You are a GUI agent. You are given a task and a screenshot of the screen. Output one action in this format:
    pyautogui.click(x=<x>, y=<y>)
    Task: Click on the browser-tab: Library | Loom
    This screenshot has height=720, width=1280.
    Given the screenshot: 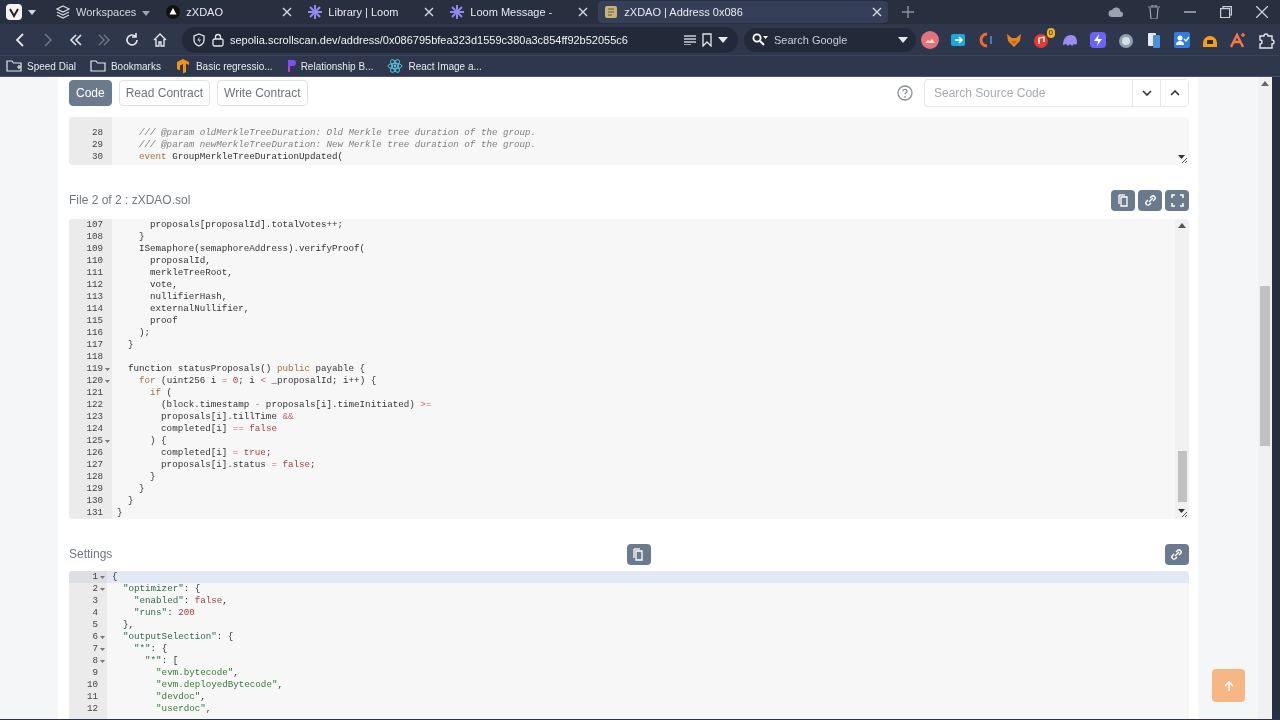 What is the action you would take?
    pyautogui.click(x=371, y=12)
    